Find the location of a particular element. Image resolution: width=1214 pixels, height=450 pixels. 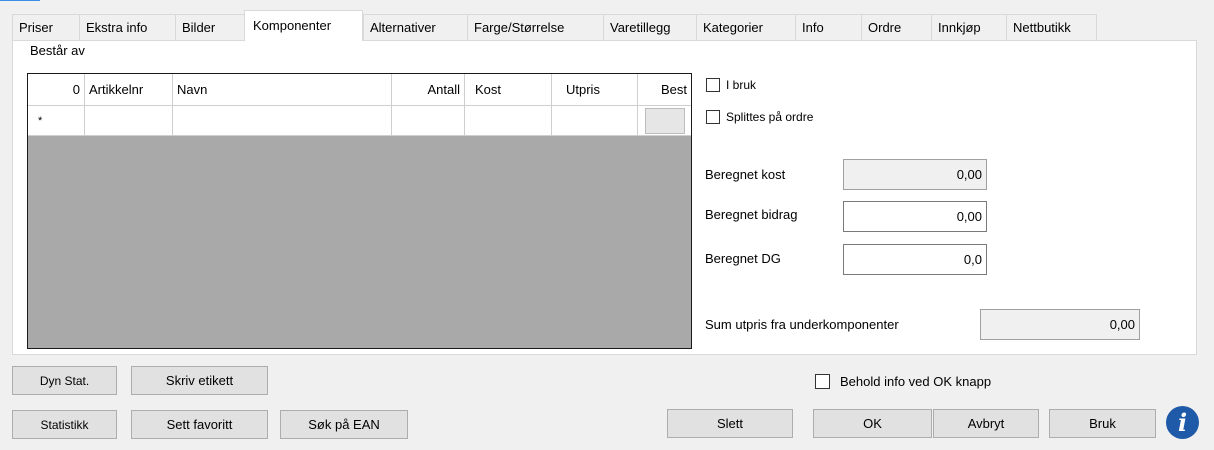

column-header-antall: Antall is located at coordinates (428, 89).